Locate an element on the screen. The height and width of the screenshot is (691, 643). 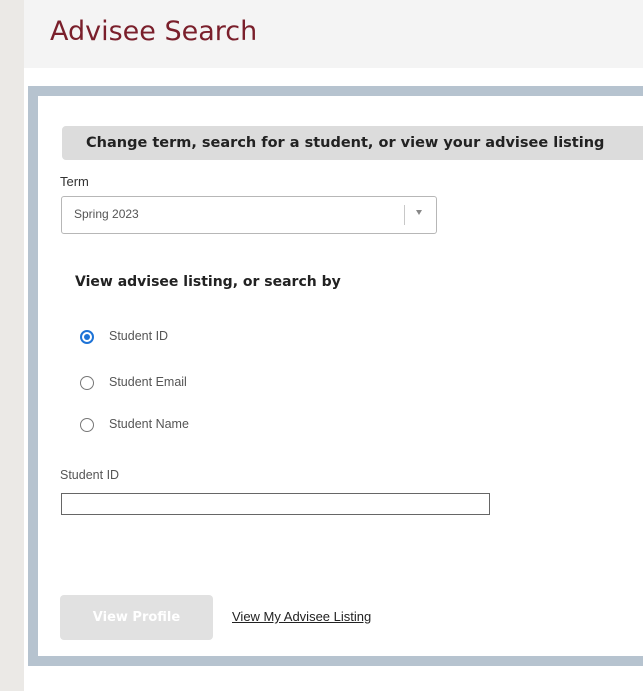
term-select: Spring 2023 is located at coordinates (249, 215).